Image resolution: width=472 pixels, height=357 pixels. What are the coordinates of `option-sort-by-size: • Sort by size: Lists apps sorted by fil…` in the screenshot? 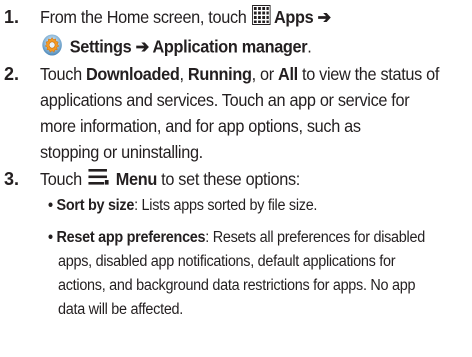 It's located at (182, 205).